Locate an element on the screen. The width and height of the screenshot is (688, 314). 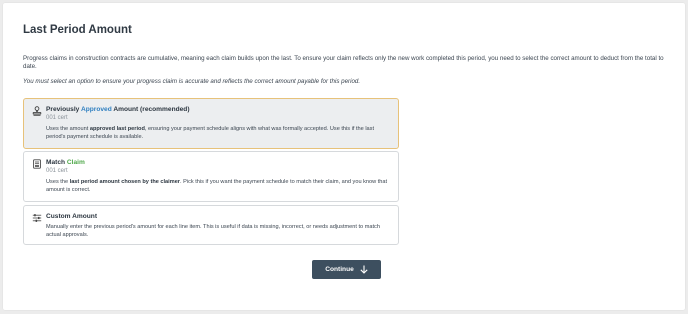
option-title-text: Match is located at coordinates (56, 162).